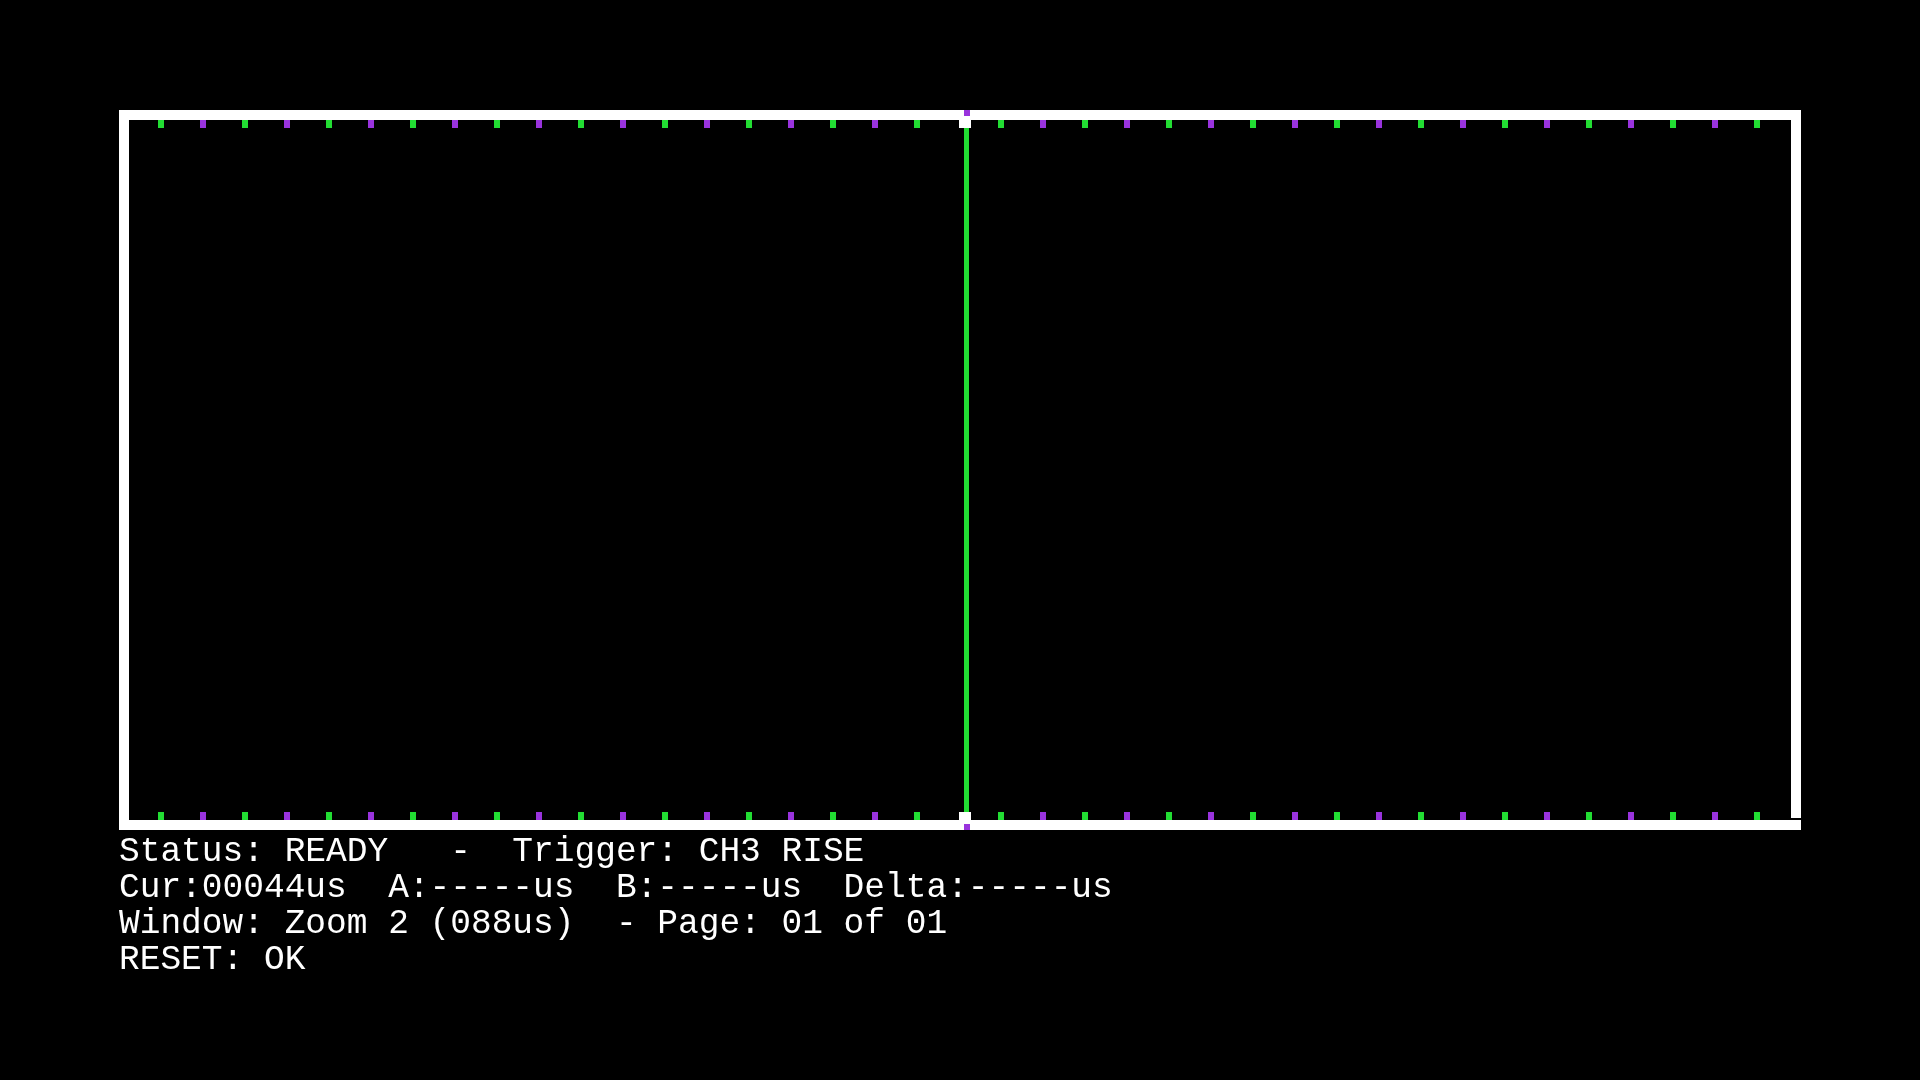 The image size is (1920, 1080). Describe the element at coordinates (616, 888) in the screenshot. I see `status-line: Cur:00044us A:-----us B:-----us Delta:-----us` at that location.